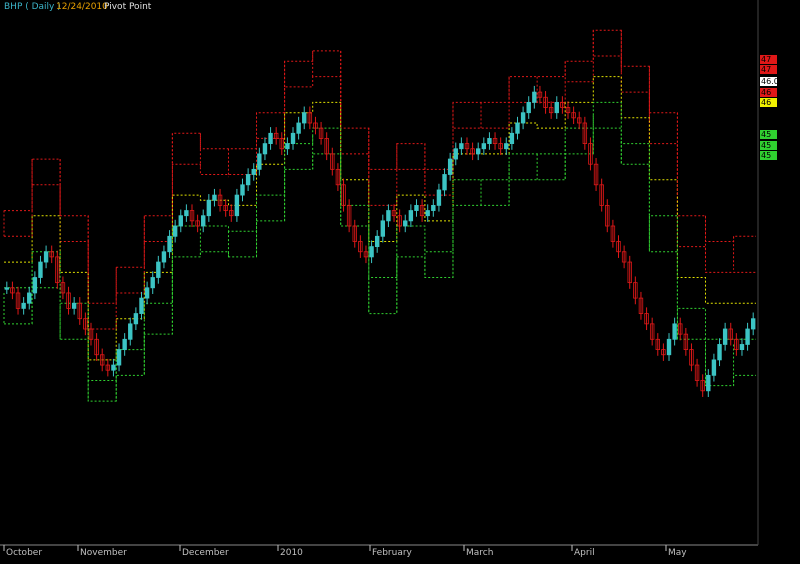 The image size is (800, 564). What do you see at coordinates (205, 553) in the screenshot?
I see `x-tick-label: December` at bounding box center [205, 553].